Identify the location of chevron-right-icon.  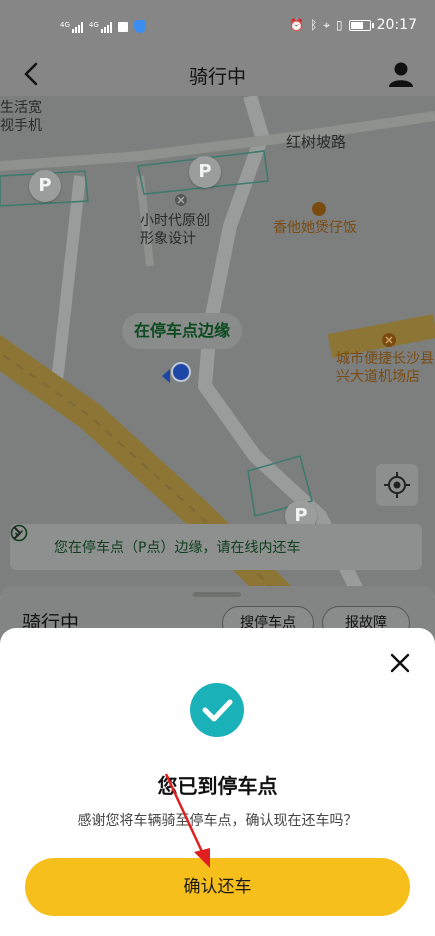
(17, 533).